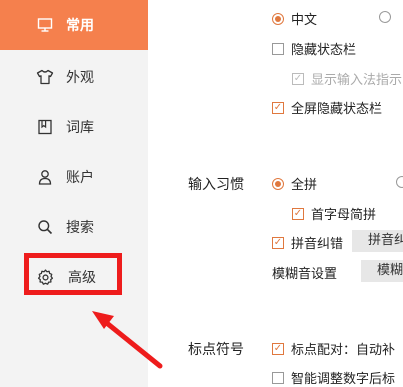 The height and width of the screenshot is (387, 403). Describe the element at coordinates (45, 77) in the screenshot. I see `shirt-icon` at that location.